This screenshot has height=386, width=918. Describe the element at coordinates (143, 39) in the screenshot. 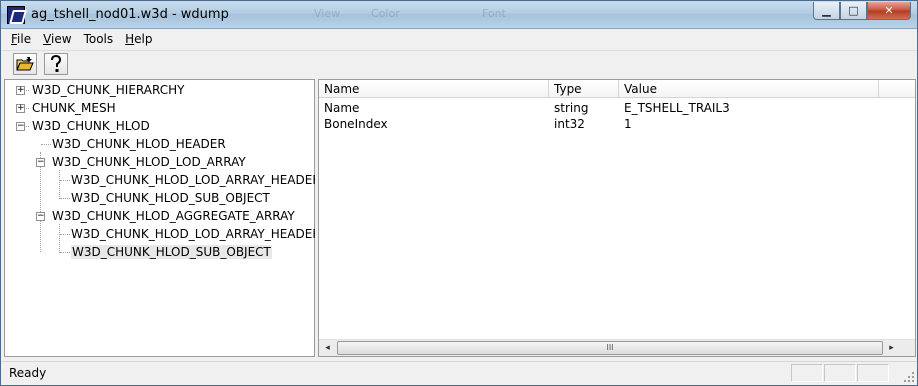

I see `menu-help-label: elp` at that location.